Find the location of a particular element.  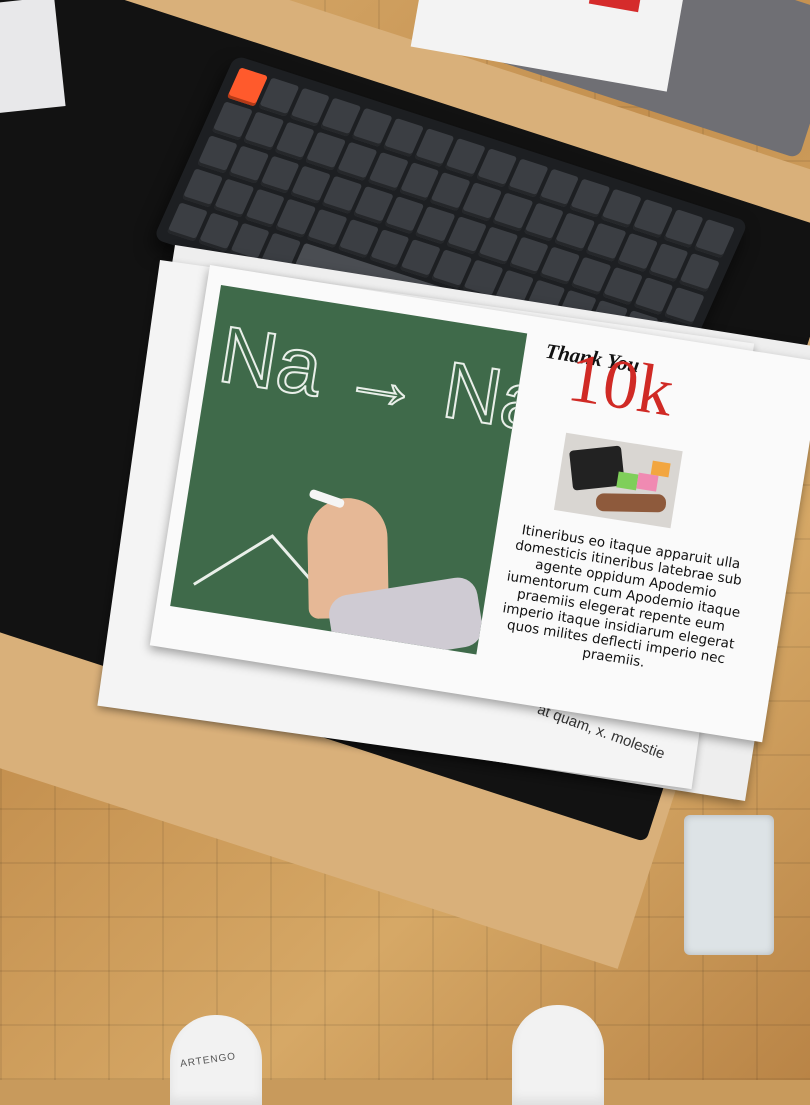

desk-photo is located at coordinates (618, 480).